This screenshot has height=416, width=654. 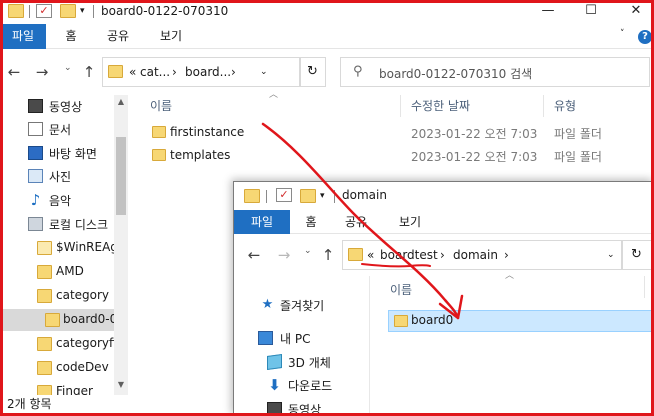 I want to click on ribbon-collapse-chevron-icon: ˅, so click(x=622, y=34).